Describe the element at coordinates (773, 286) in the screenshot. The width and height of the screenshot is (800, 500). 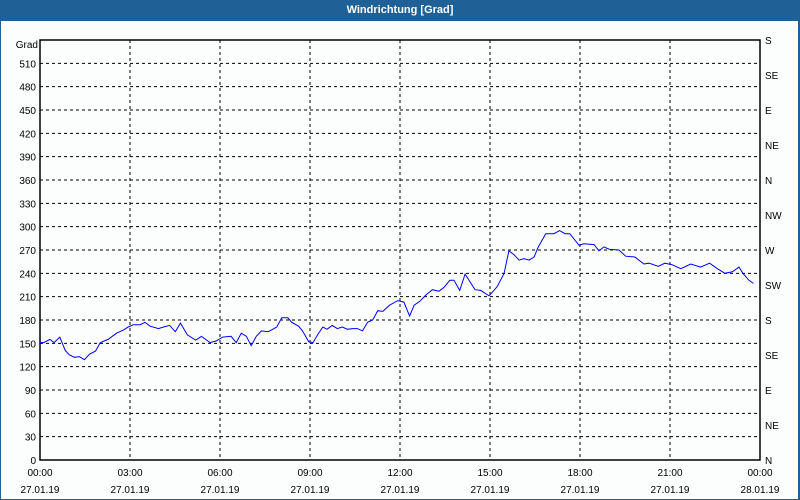
I see `right-tick-label: SW` at that location.